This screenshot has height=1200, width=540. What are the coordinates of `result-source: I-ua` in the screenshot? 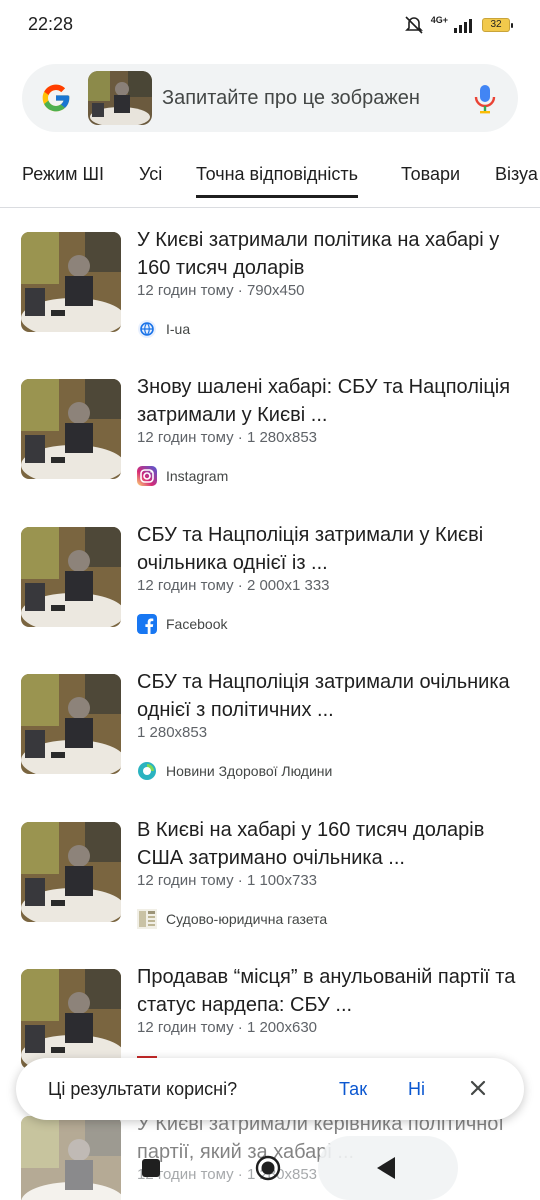 It's located at (163, 329).